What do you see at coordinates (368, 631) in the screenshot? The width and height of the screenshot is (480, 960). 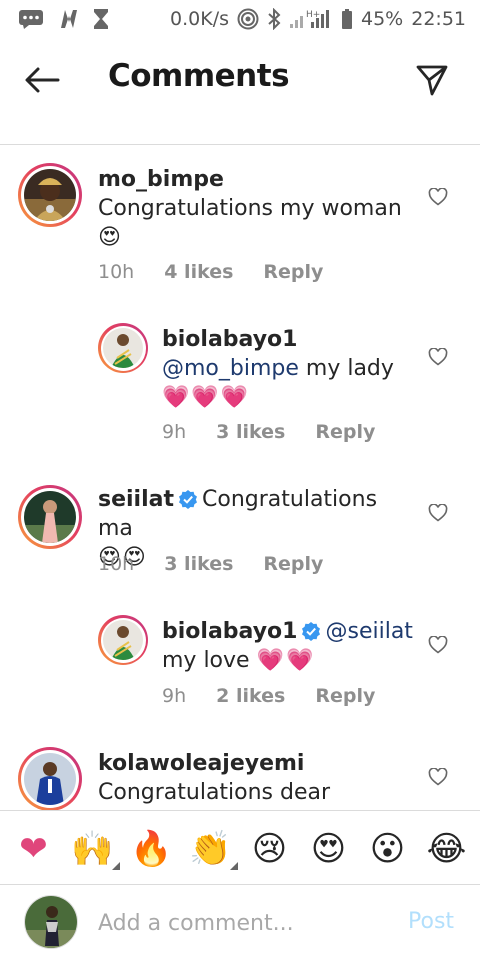 I see `mention-link: @seiilat` at bounding box center [368, 631].